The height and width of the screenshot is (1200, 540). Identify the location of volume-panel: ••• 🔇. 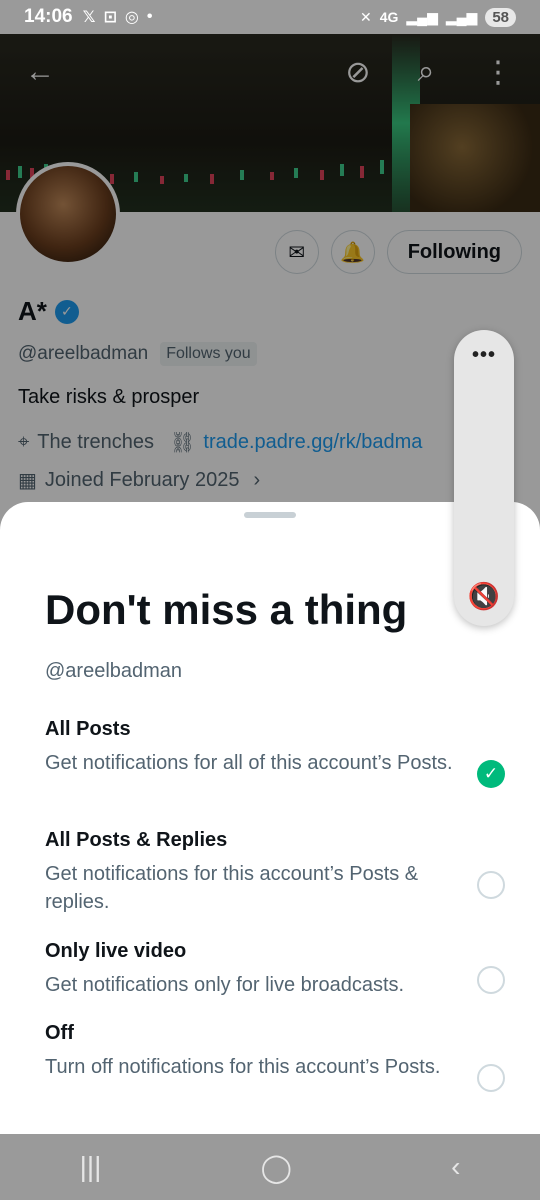
(484, 478).